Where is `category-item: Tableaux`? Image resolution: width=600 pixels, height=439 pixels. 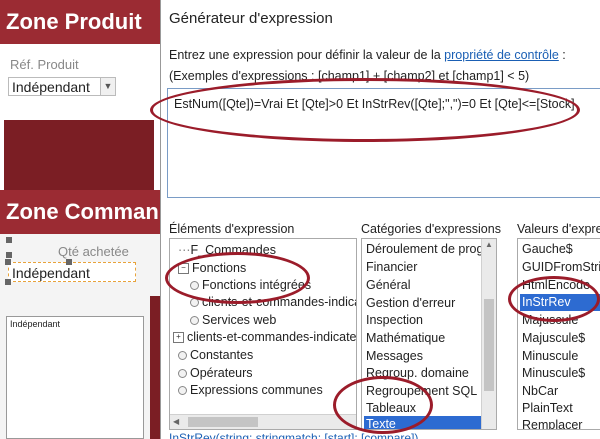 category-item: Tableaux is located at coordinates (390, 408).